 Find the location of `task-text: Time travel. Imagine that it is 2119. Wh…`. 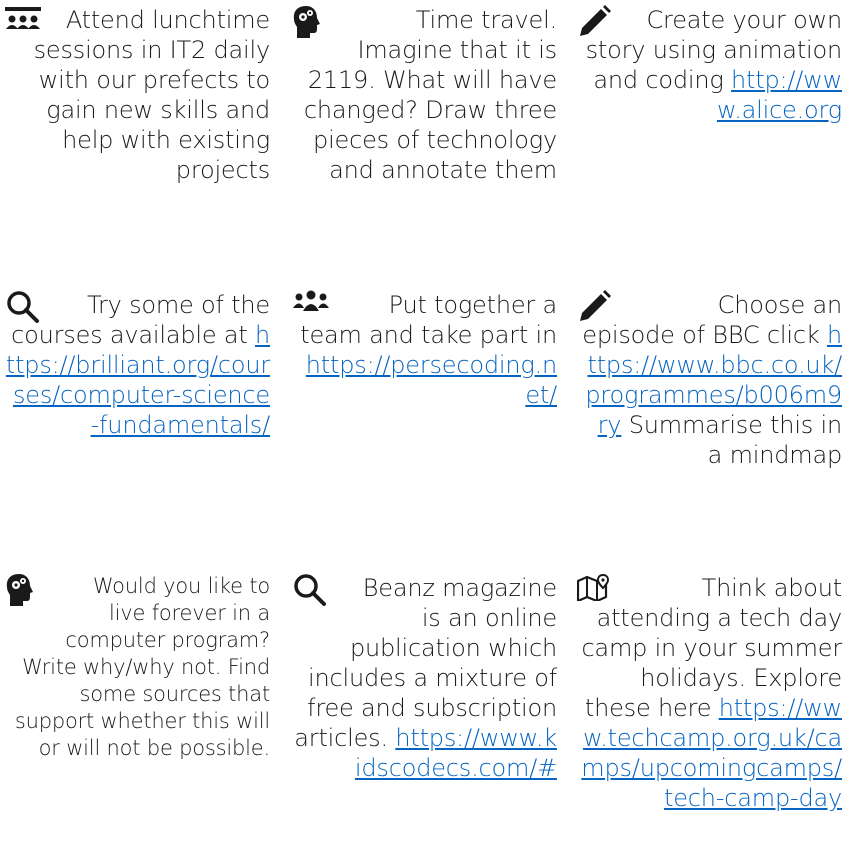

task-text: Time travel. Imagine that it is 2119. Wh… is located at coordinates (430, 95).